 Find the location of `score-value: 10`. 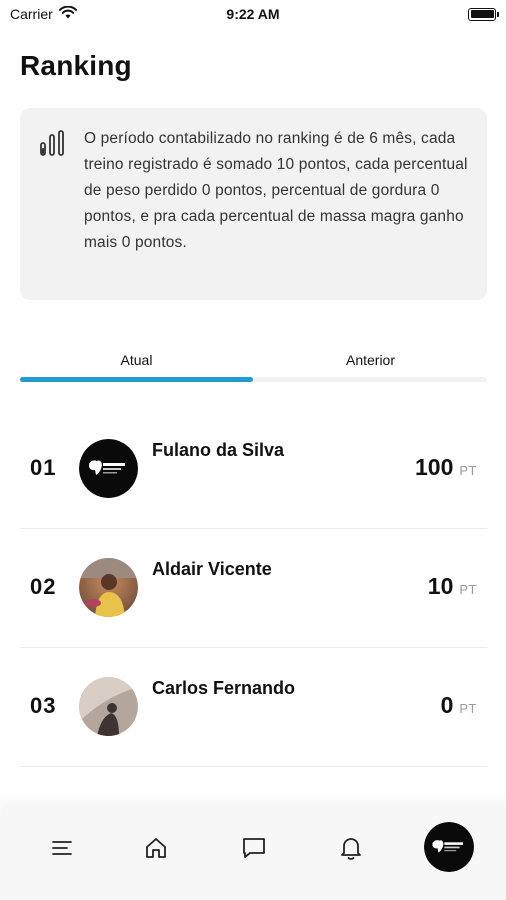

score-value: 10 is located at coordinates (440, 586).